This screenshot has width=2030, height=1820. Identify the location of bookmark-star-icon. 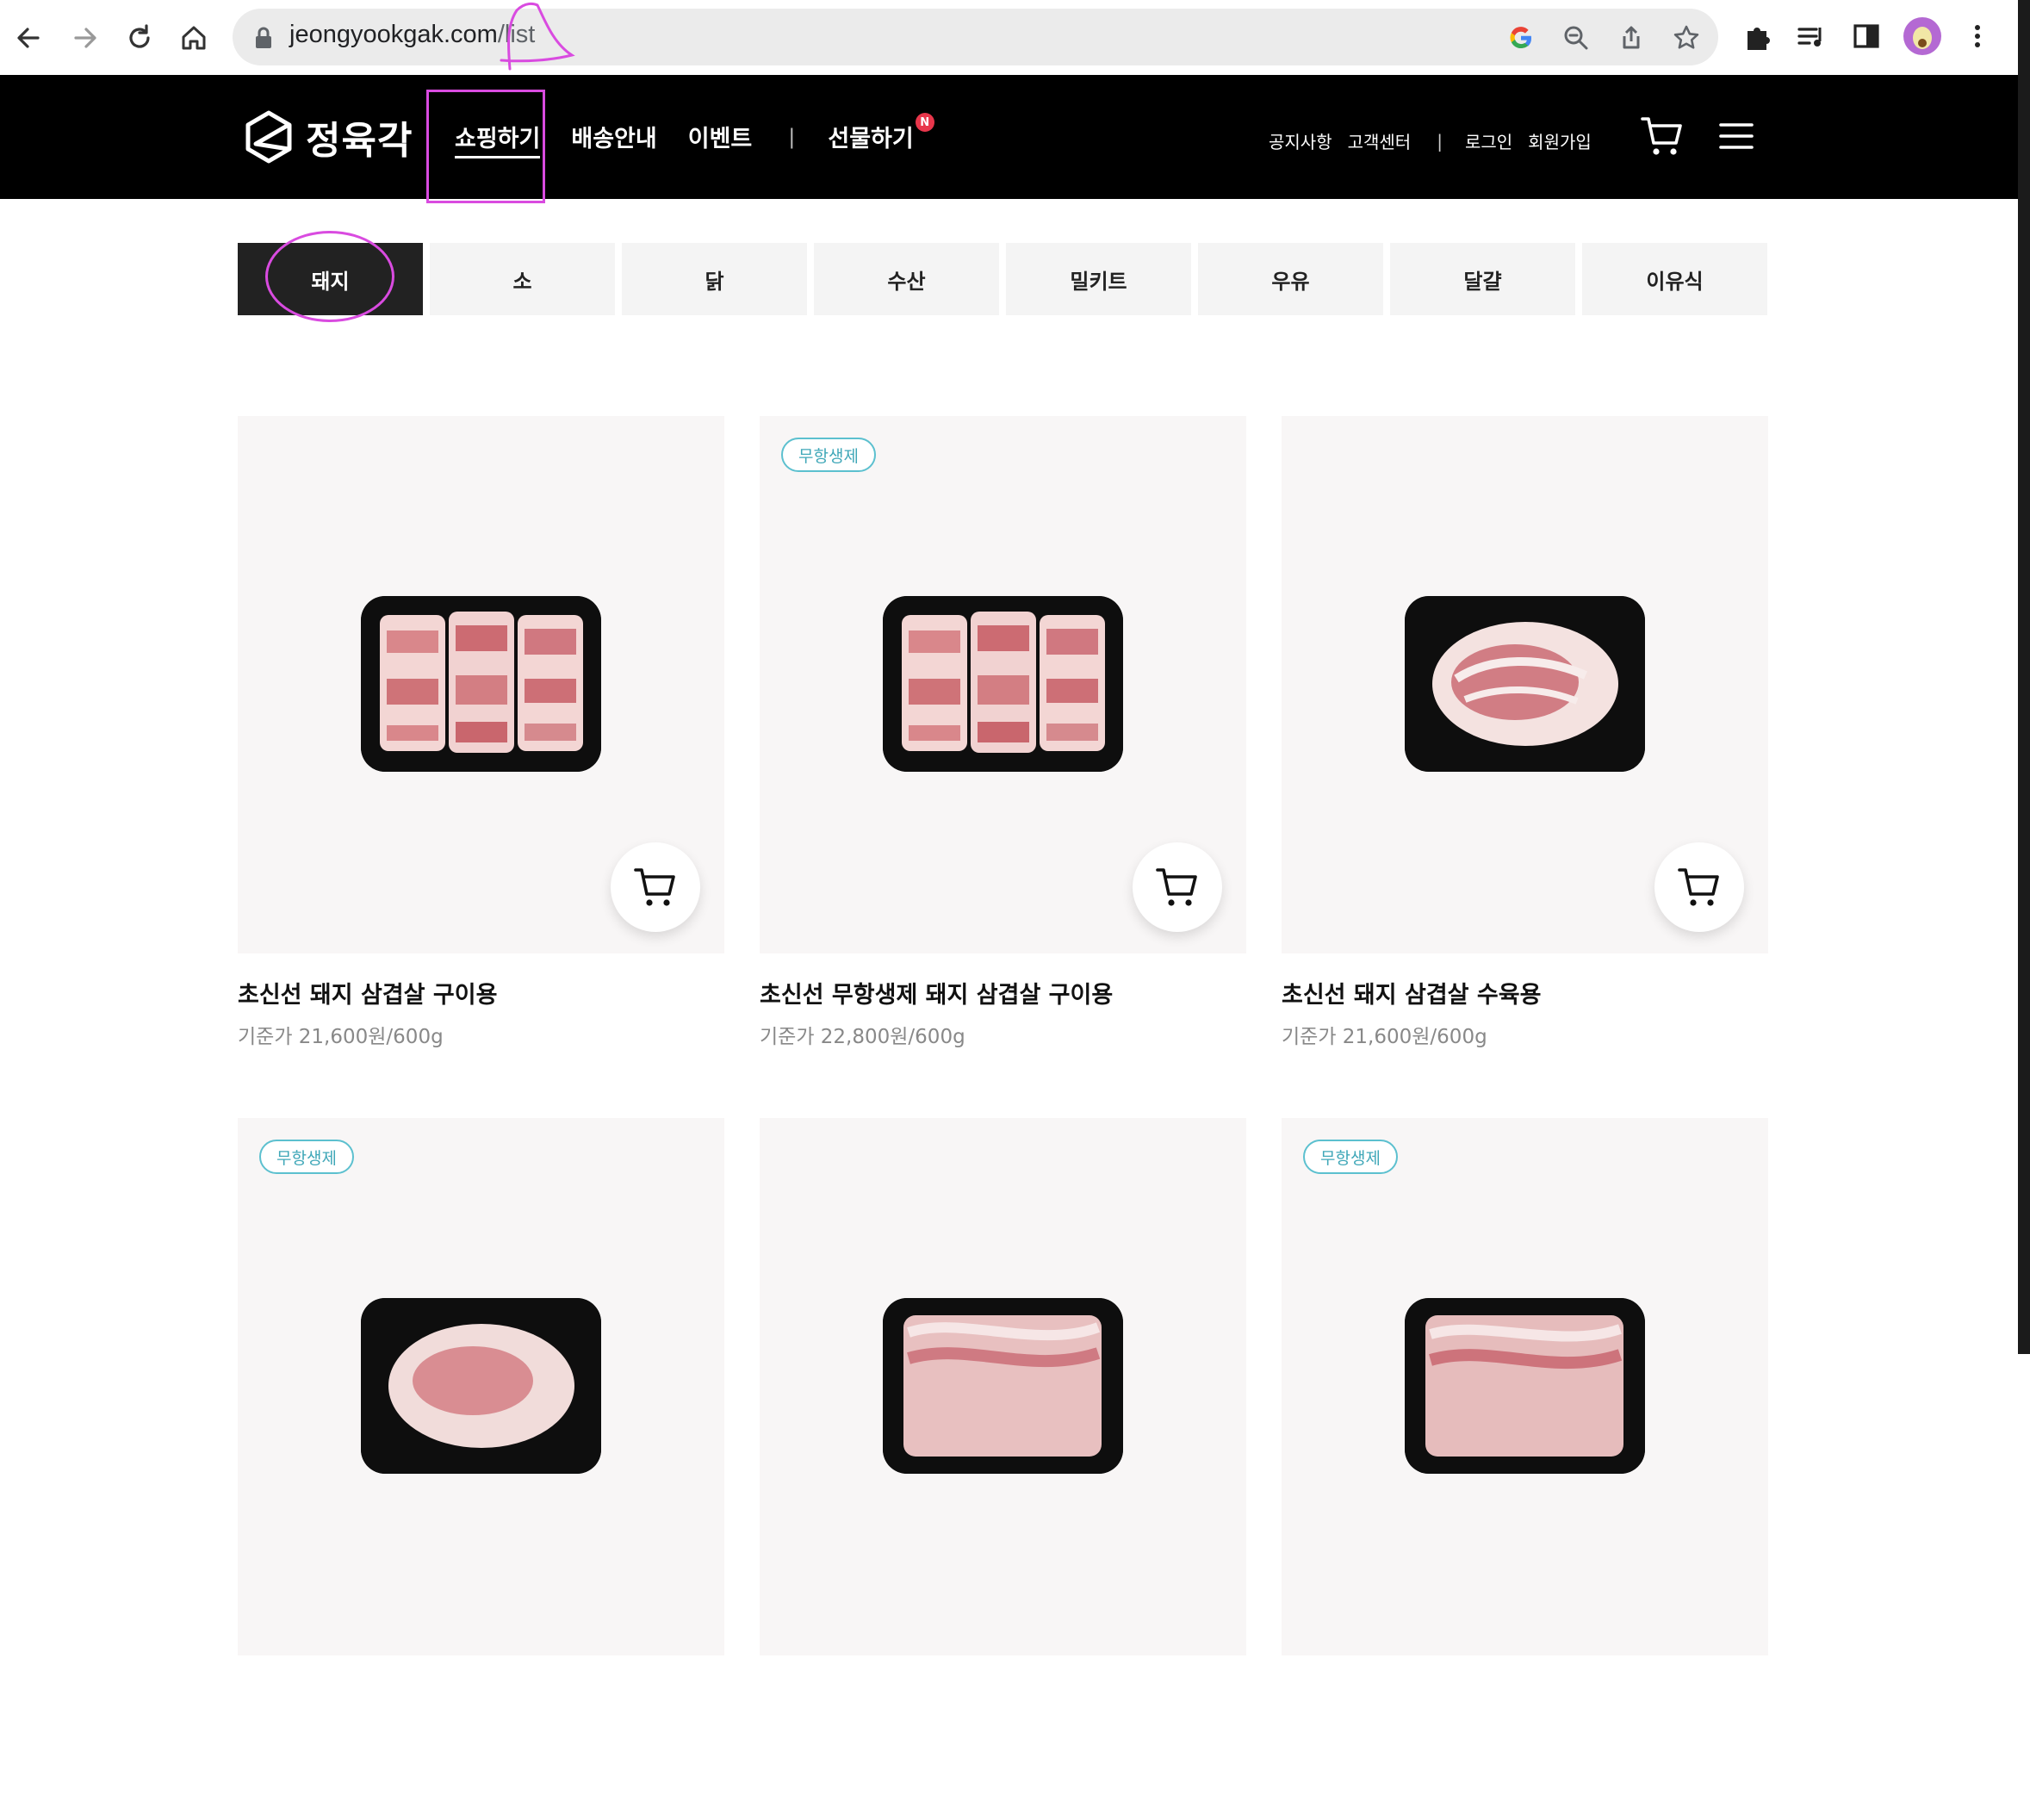
(1686, 38).